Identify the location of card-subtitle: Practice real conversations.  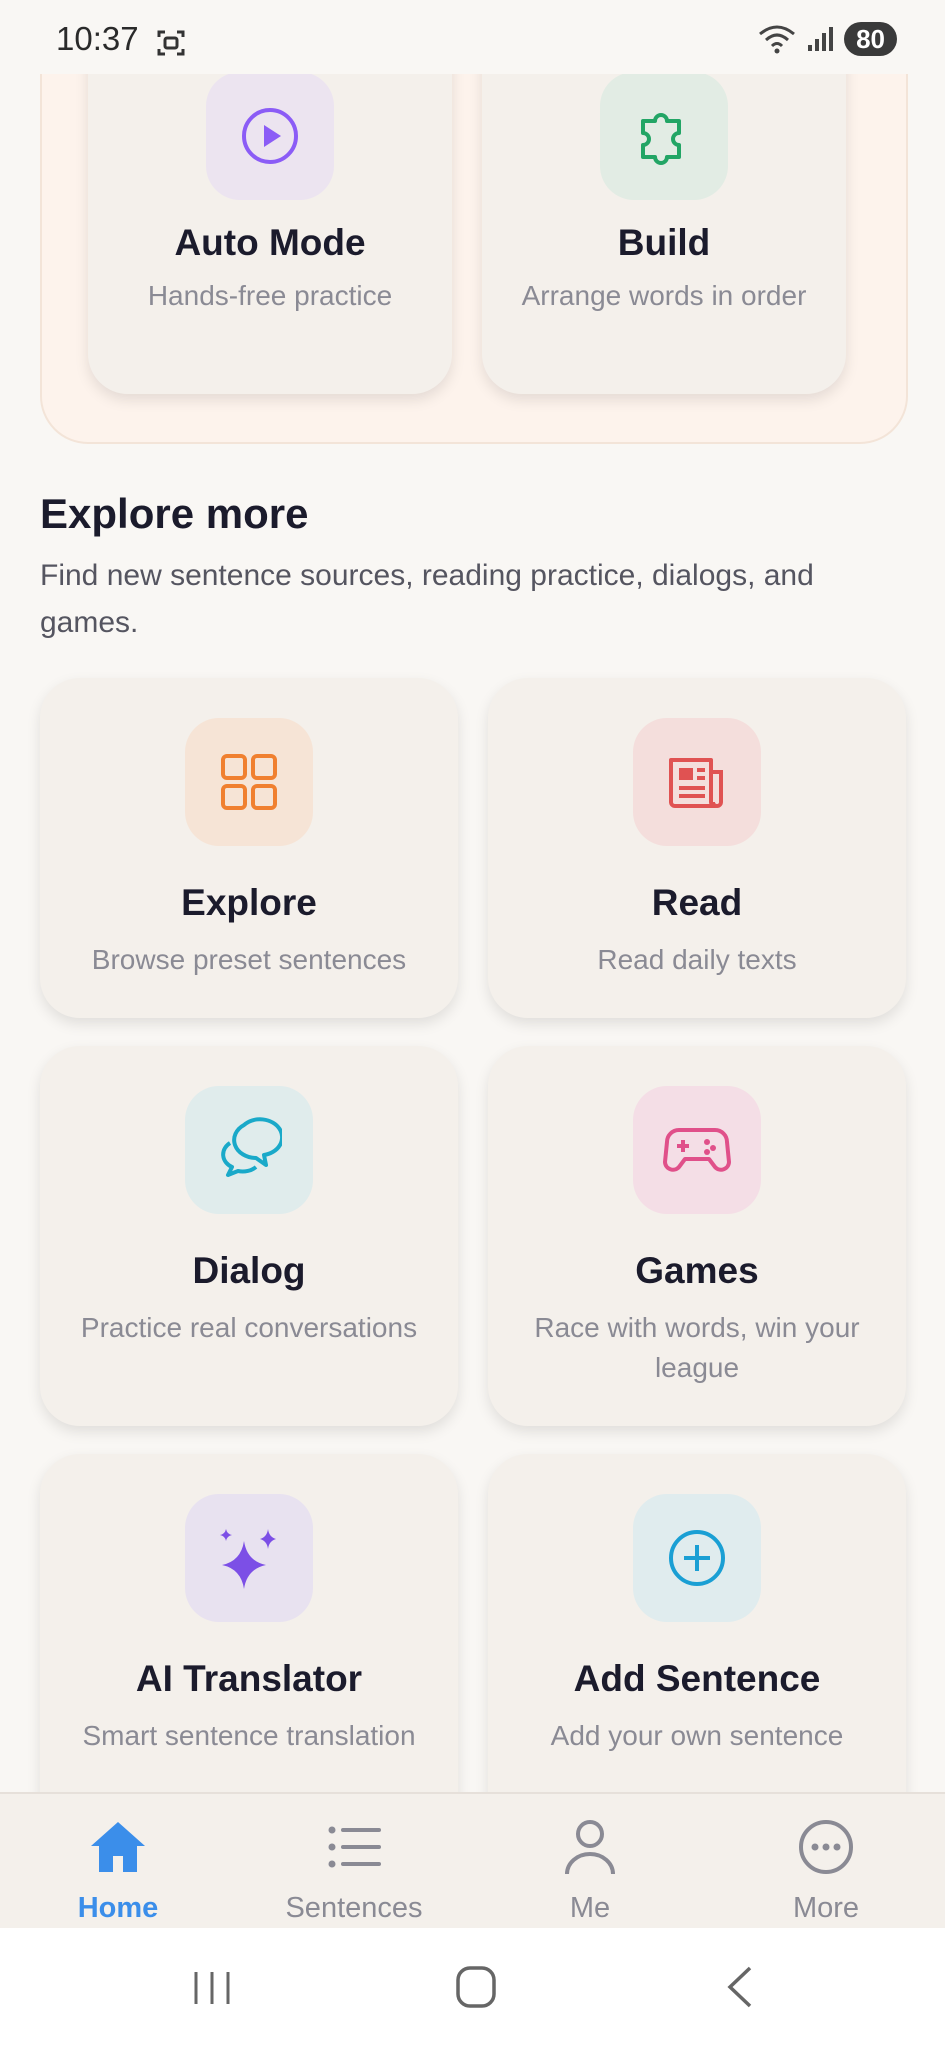
(249, 1327).